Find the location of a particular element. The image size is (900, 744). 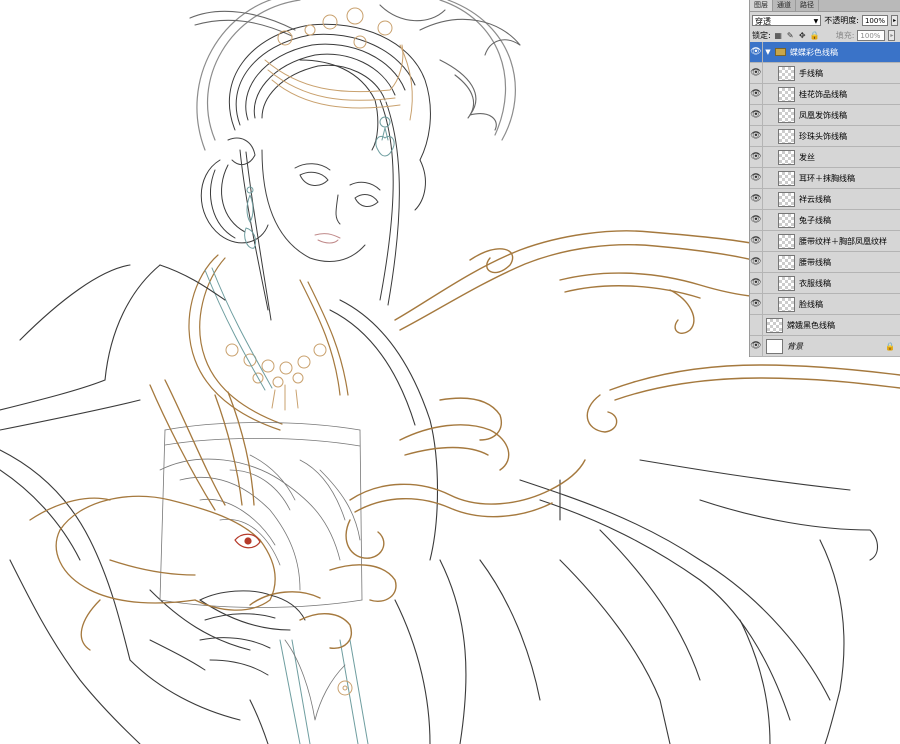

fill-field: 100% is located at coordinates (871, 35).